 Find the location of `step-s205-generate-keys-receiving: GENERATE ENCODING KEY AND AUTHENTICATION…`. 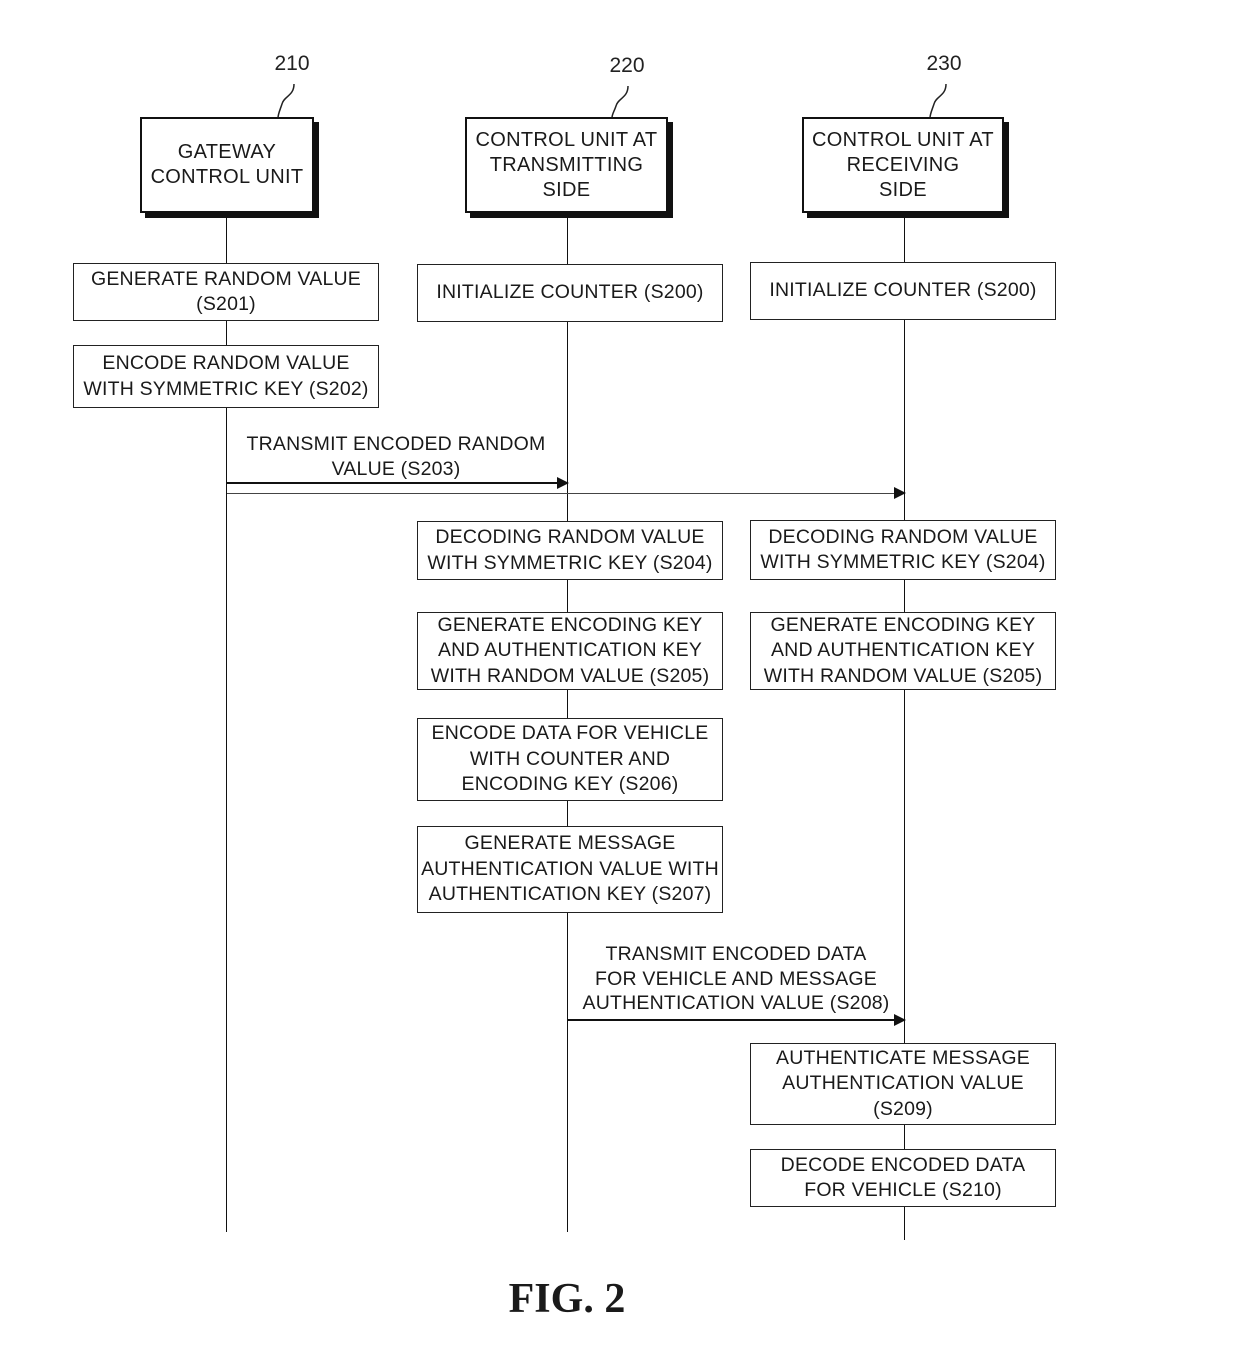

step-s205-generate-keys-receiving: GENERATE ENCODING KEY AND AUTHENTICATION… is located at coordinates (903, 651).